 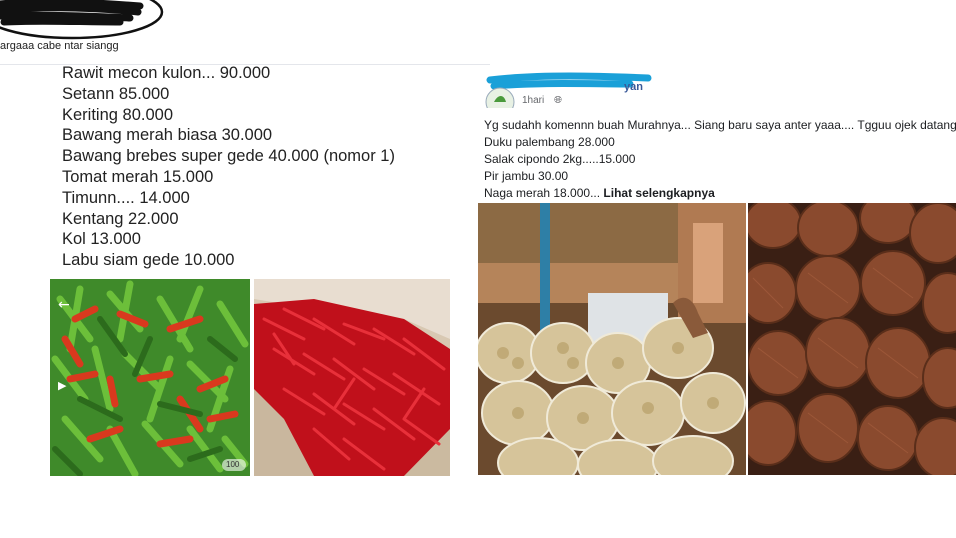 I want to click on chili-image: ← ▶, so click(x=150, y=377).